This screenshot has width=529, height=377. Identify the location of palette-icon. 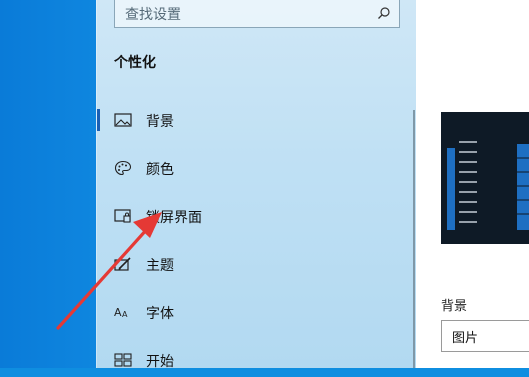
(123, 168).